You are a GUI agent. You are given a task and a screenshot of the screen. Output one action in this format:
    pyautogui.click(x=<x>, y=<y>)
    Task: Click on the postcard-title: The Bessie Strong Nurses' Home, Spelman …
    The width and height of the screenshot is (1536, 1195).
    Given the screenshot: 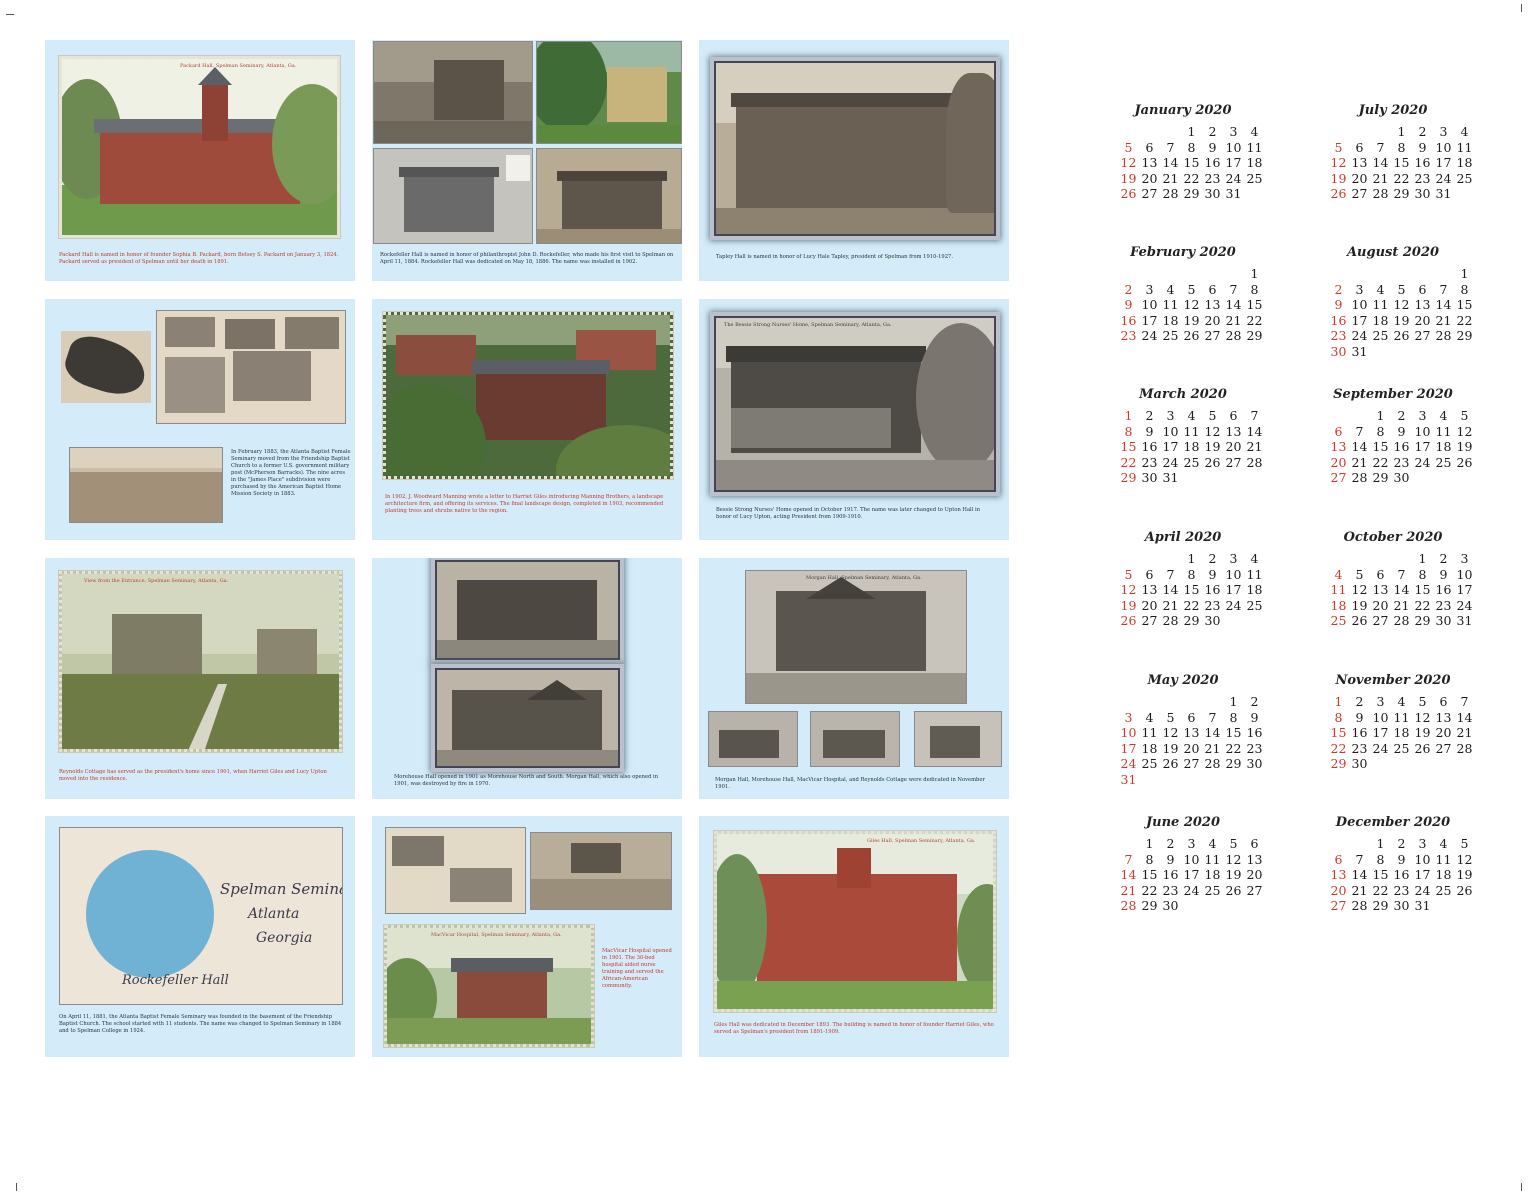 What is the action you would take?
    pyautogui.click(x=808, y=325)
    